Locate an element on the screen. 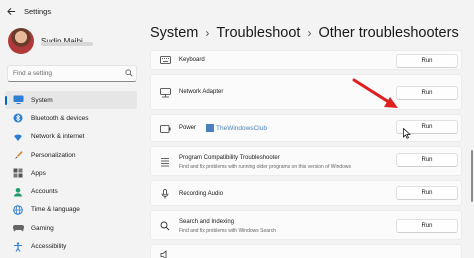 The image size is (474, 258). run-program-compatibility-button: Run is located at coordinates (427, 160).